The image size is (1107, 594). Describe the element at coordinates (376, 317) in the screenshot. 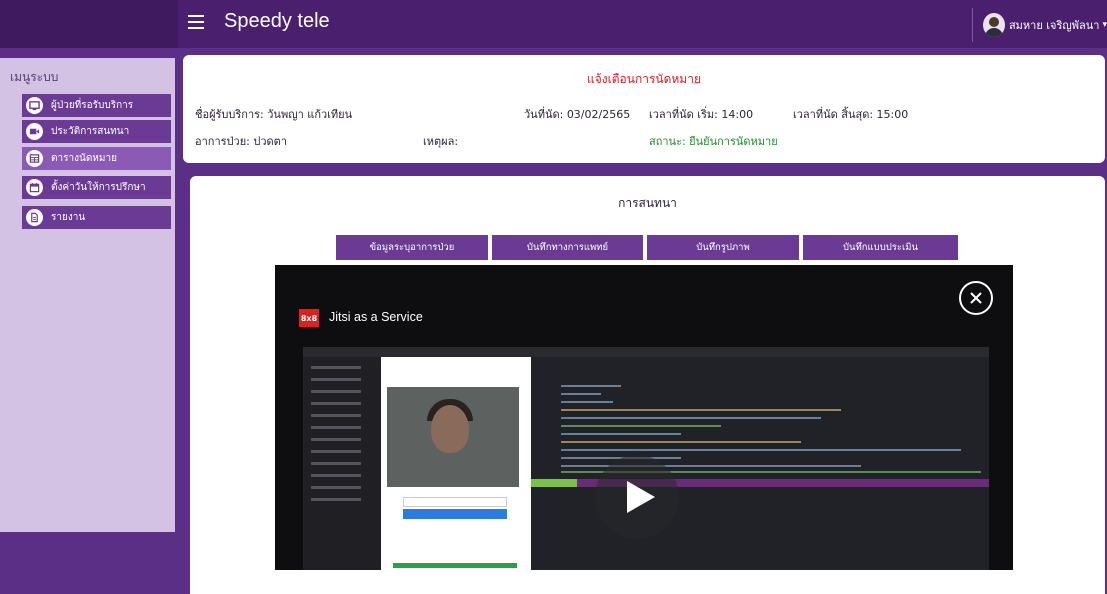

I see `video-title: Jitsi as a Service` at that location.